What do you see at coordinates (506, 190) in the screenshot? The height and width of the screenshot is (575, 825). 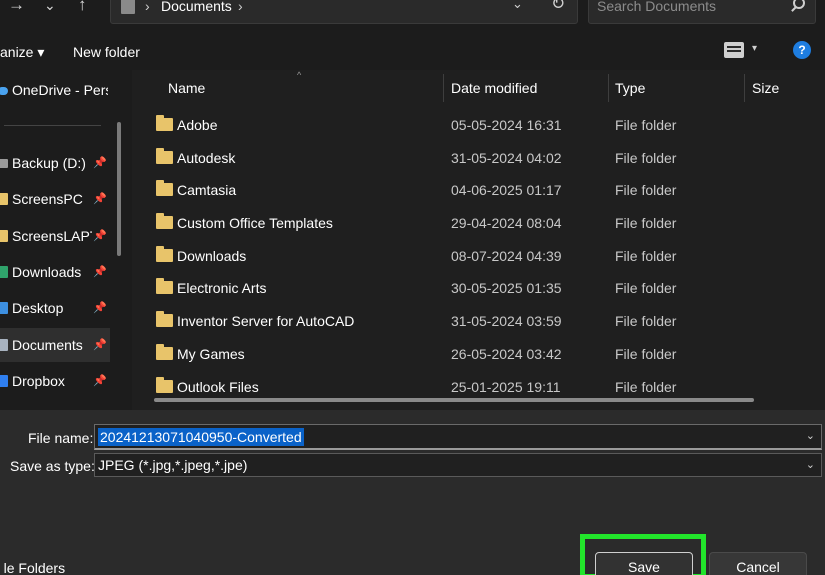 I see `file-date: 04-06-2025 01:17` at bounding box center [506, 190].